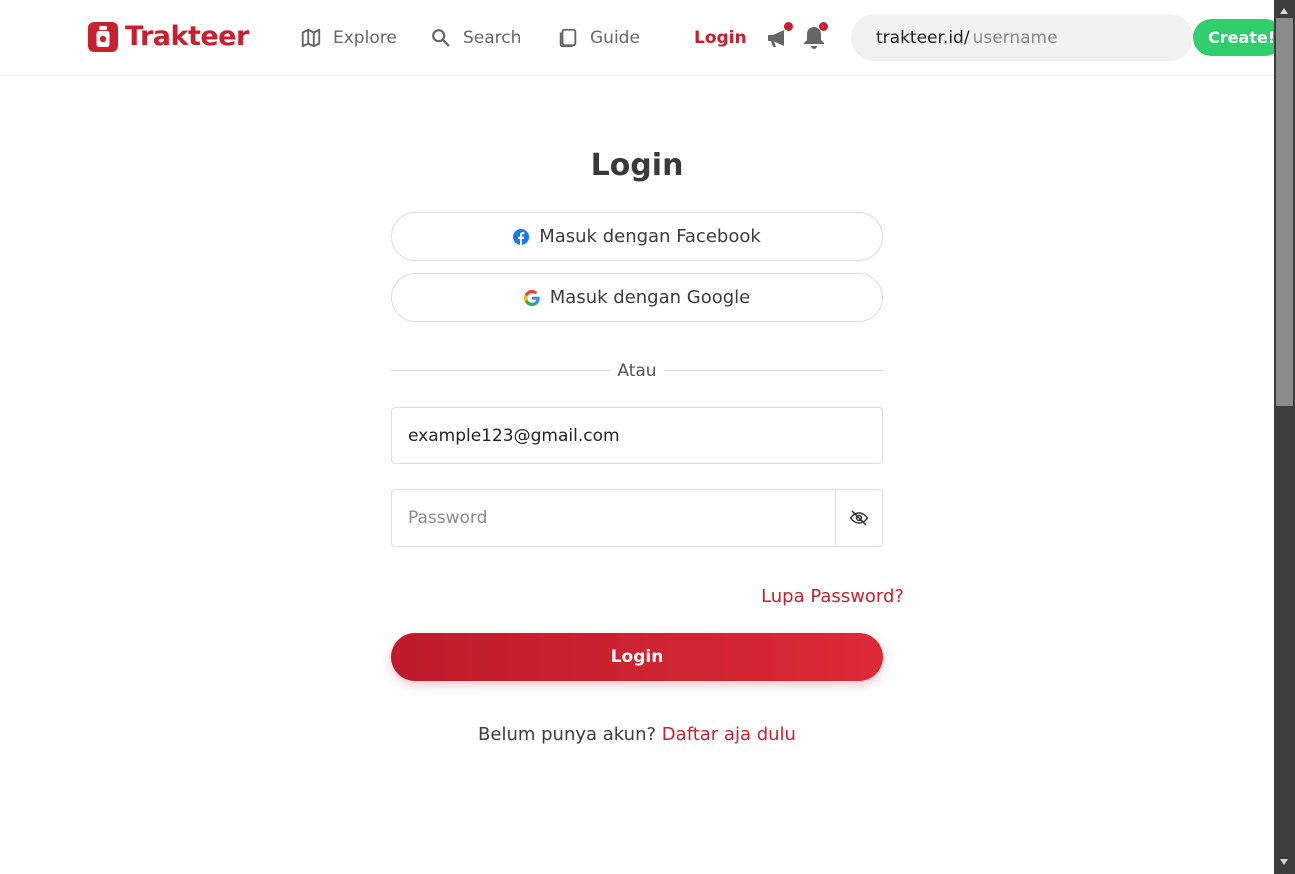 The image size is (1295, 874). What do you see at coordinates (650, 236) in the screenshot?
I see `facebook-login-label: Masuk dengan Facebook` at bounding box center [650, 236].